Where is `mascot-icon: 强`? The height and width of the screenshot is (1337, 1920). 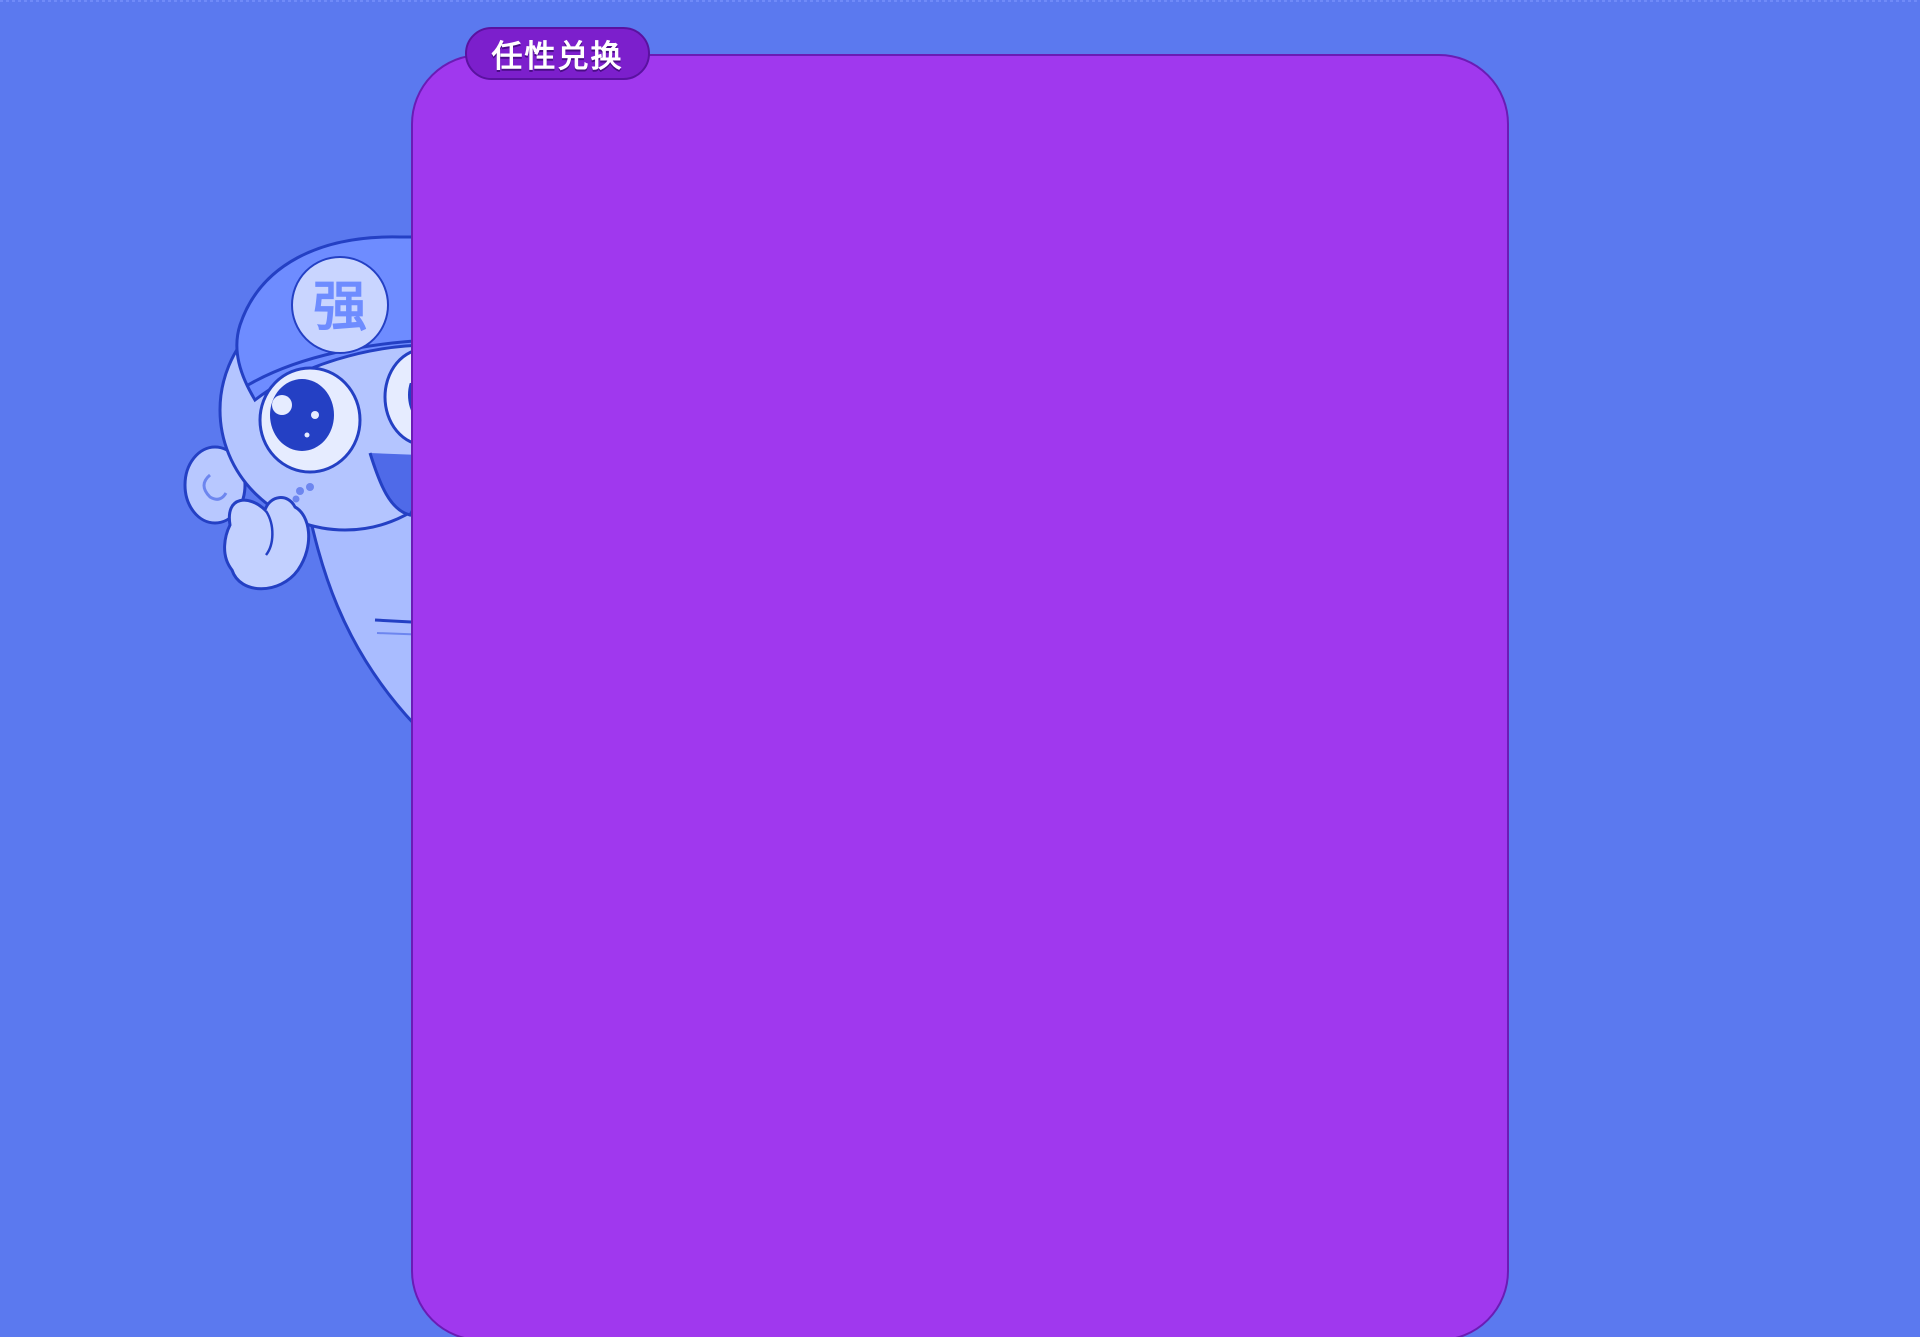
mascot-icon: 强 is located at coordinates (306, 481).